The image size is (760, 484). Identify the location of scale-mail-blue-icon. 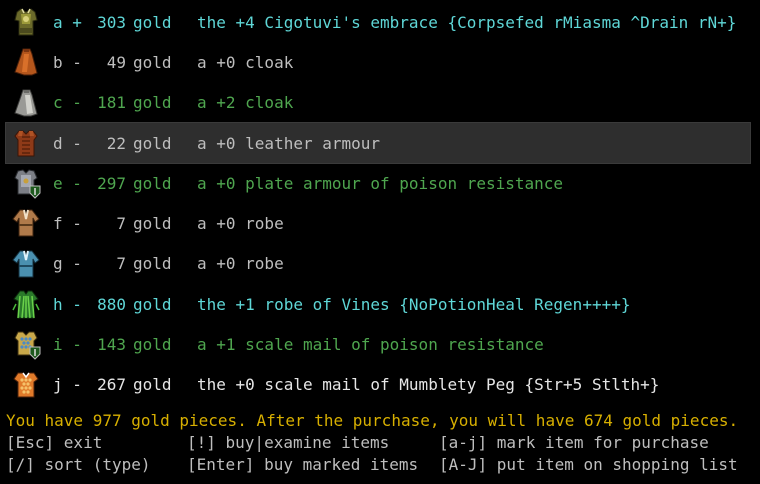
(26, 344).